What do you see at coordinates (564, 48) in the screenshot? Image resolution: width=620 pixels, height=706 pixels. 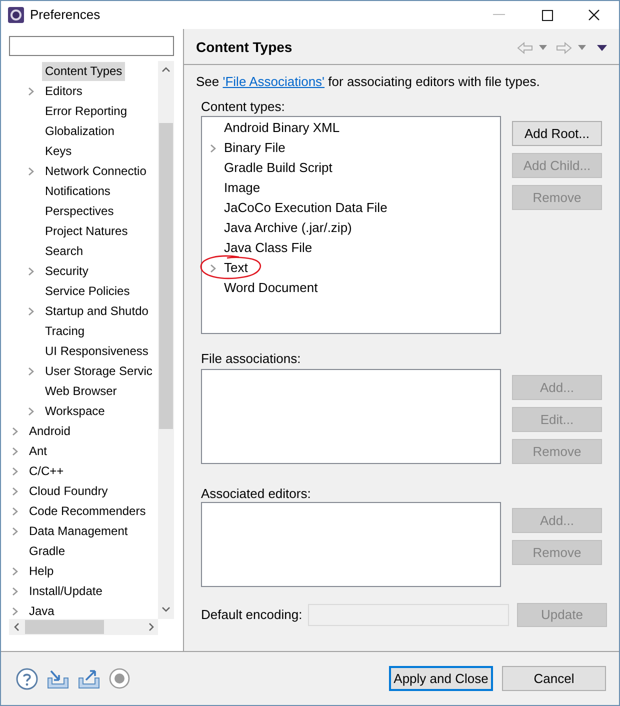 I see `forward-arrow-icon` at bounding box center [564, 48].